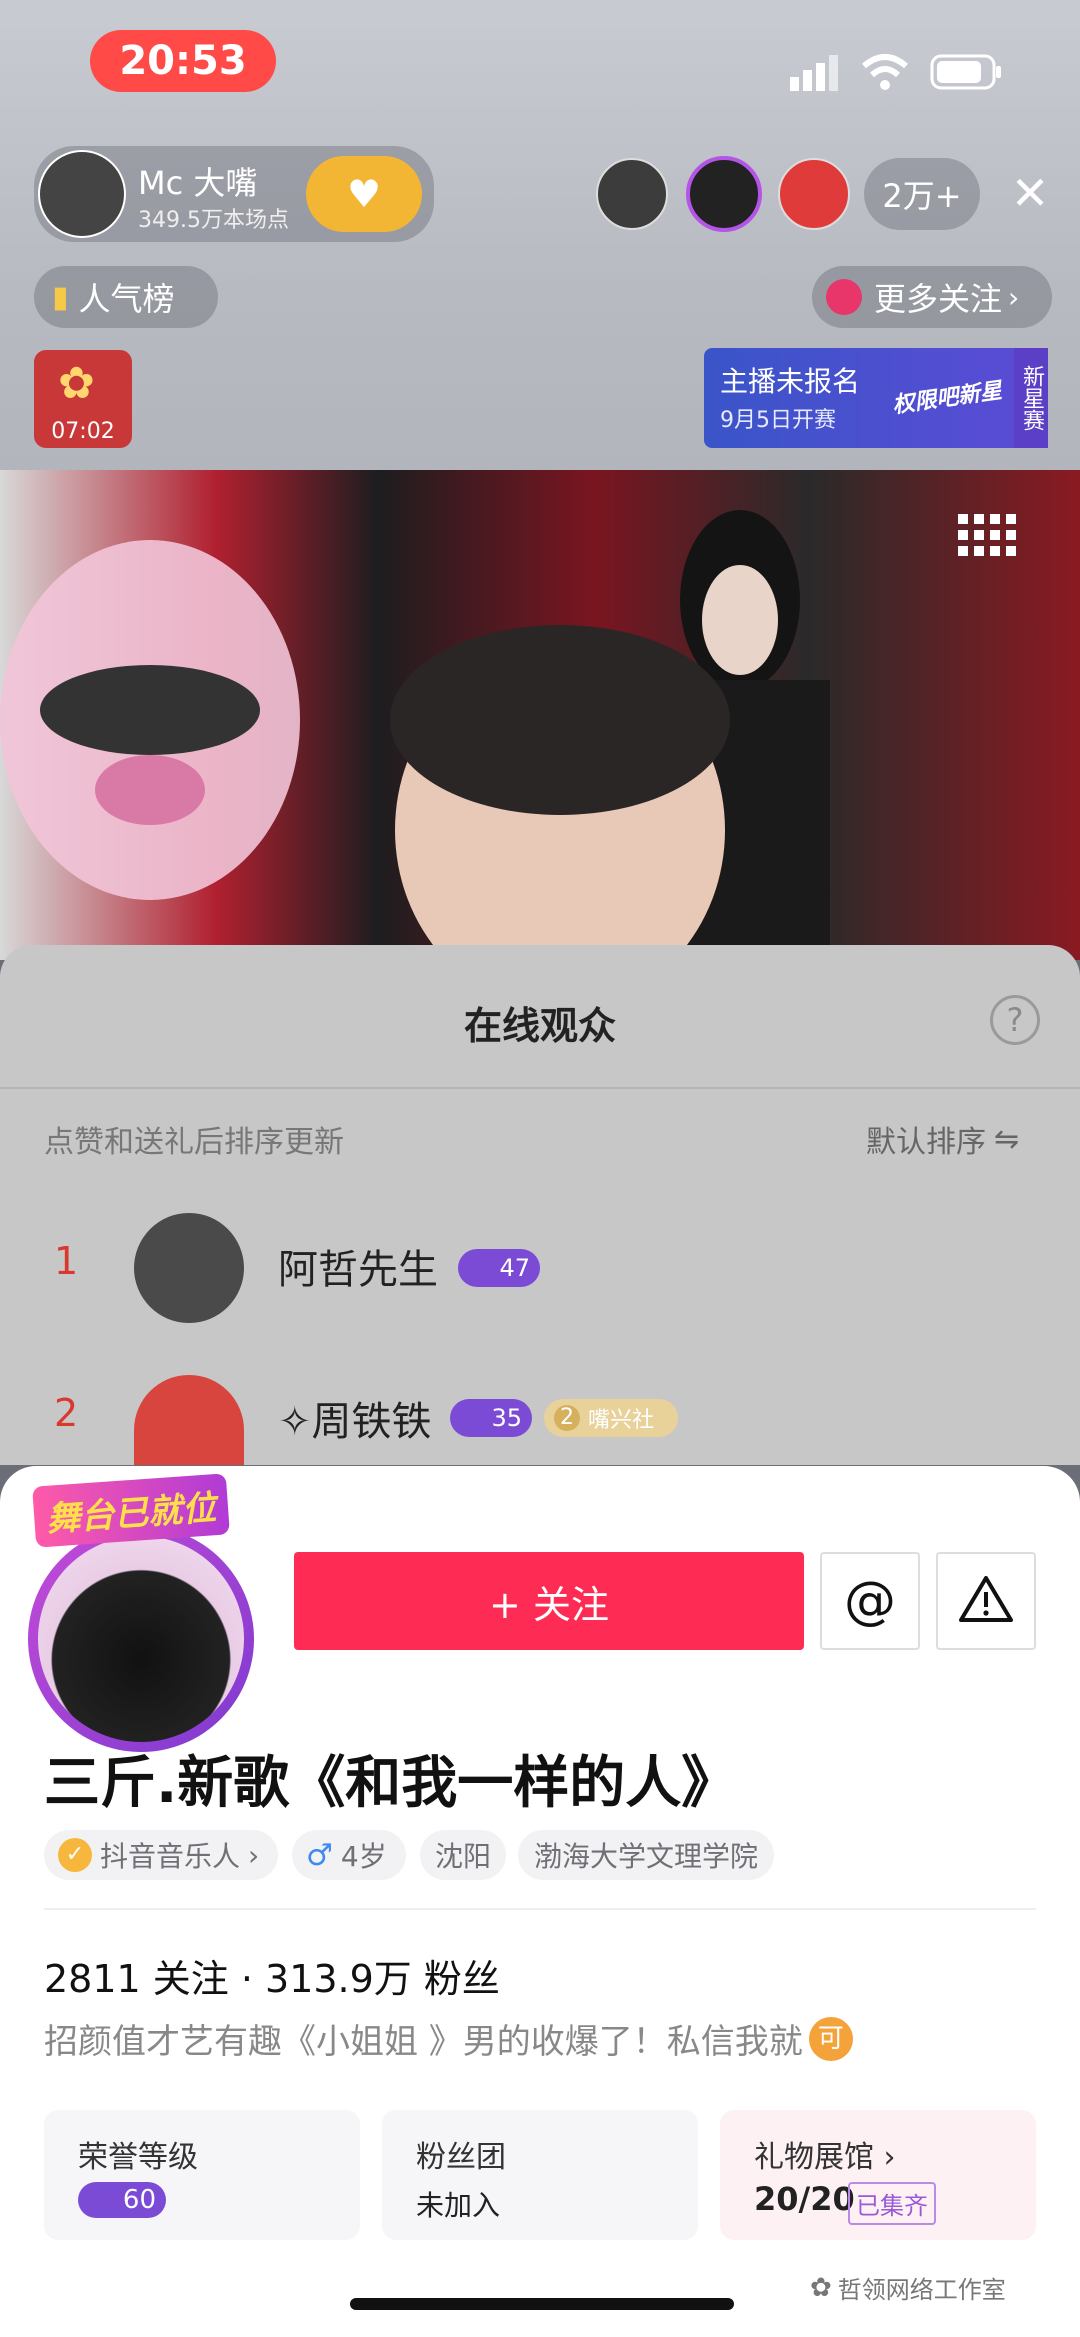 The image size is (1080, 2337). I want to click on tag-school: 渤海大学文理学院, so click(646, 1855).